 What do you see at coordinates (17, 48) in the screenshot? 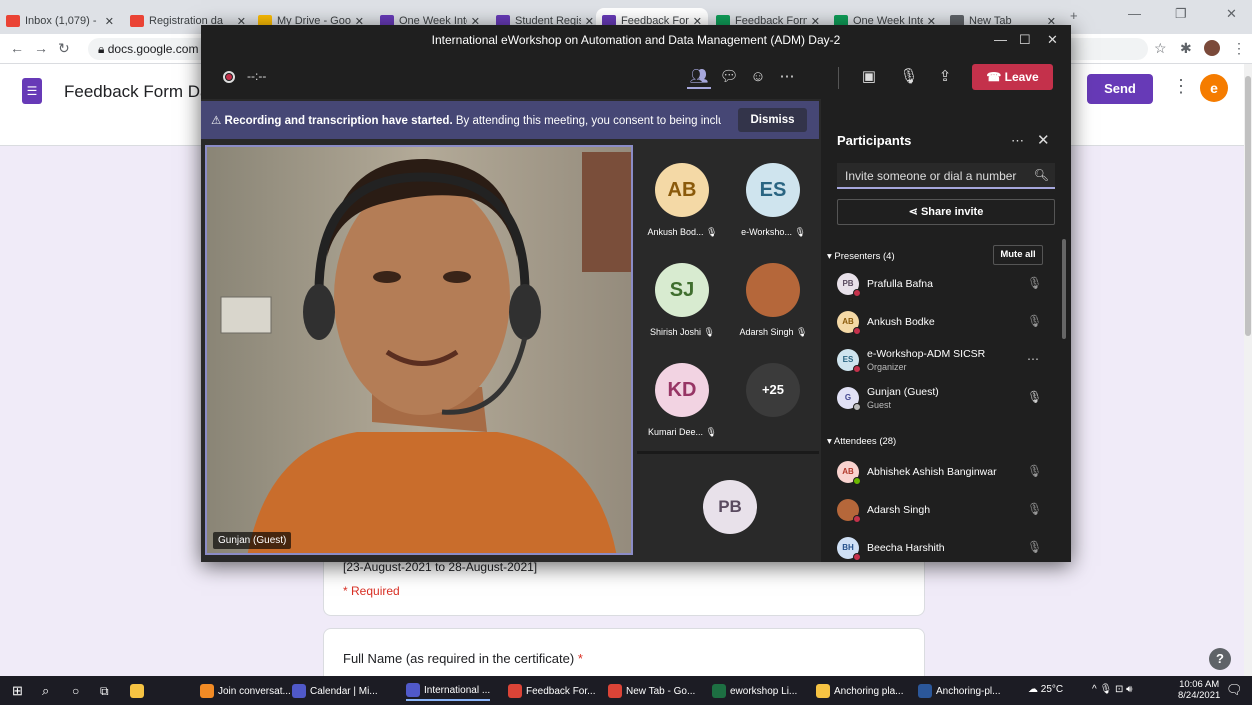
I see `back-icon: ←` at bounding box center [17, 48].